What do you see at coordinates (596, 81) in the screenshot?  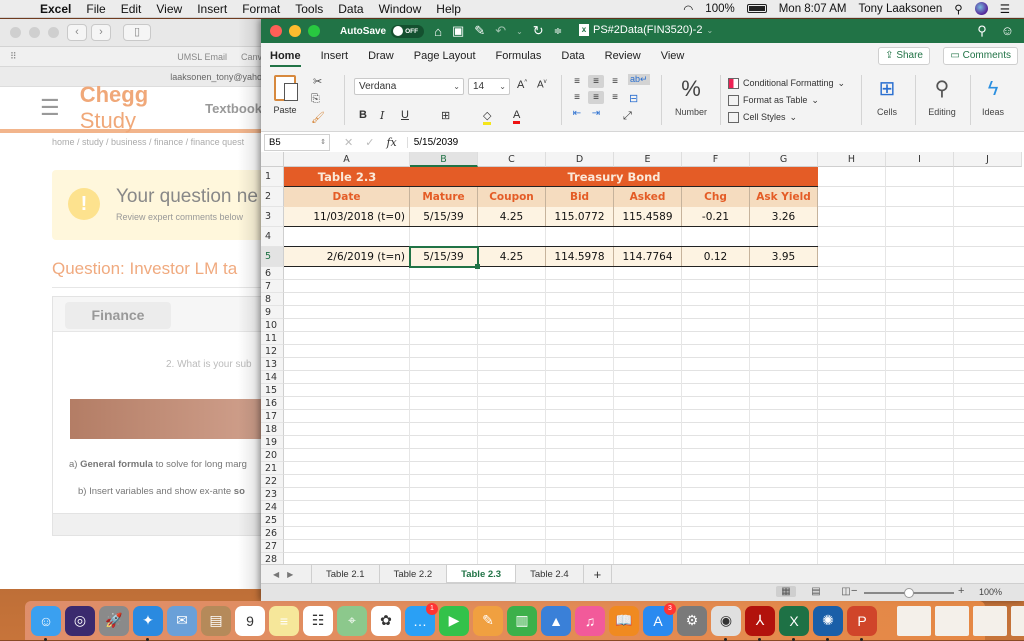 I see `align-middle-icon: ≡` at bounding box center [596, 81].